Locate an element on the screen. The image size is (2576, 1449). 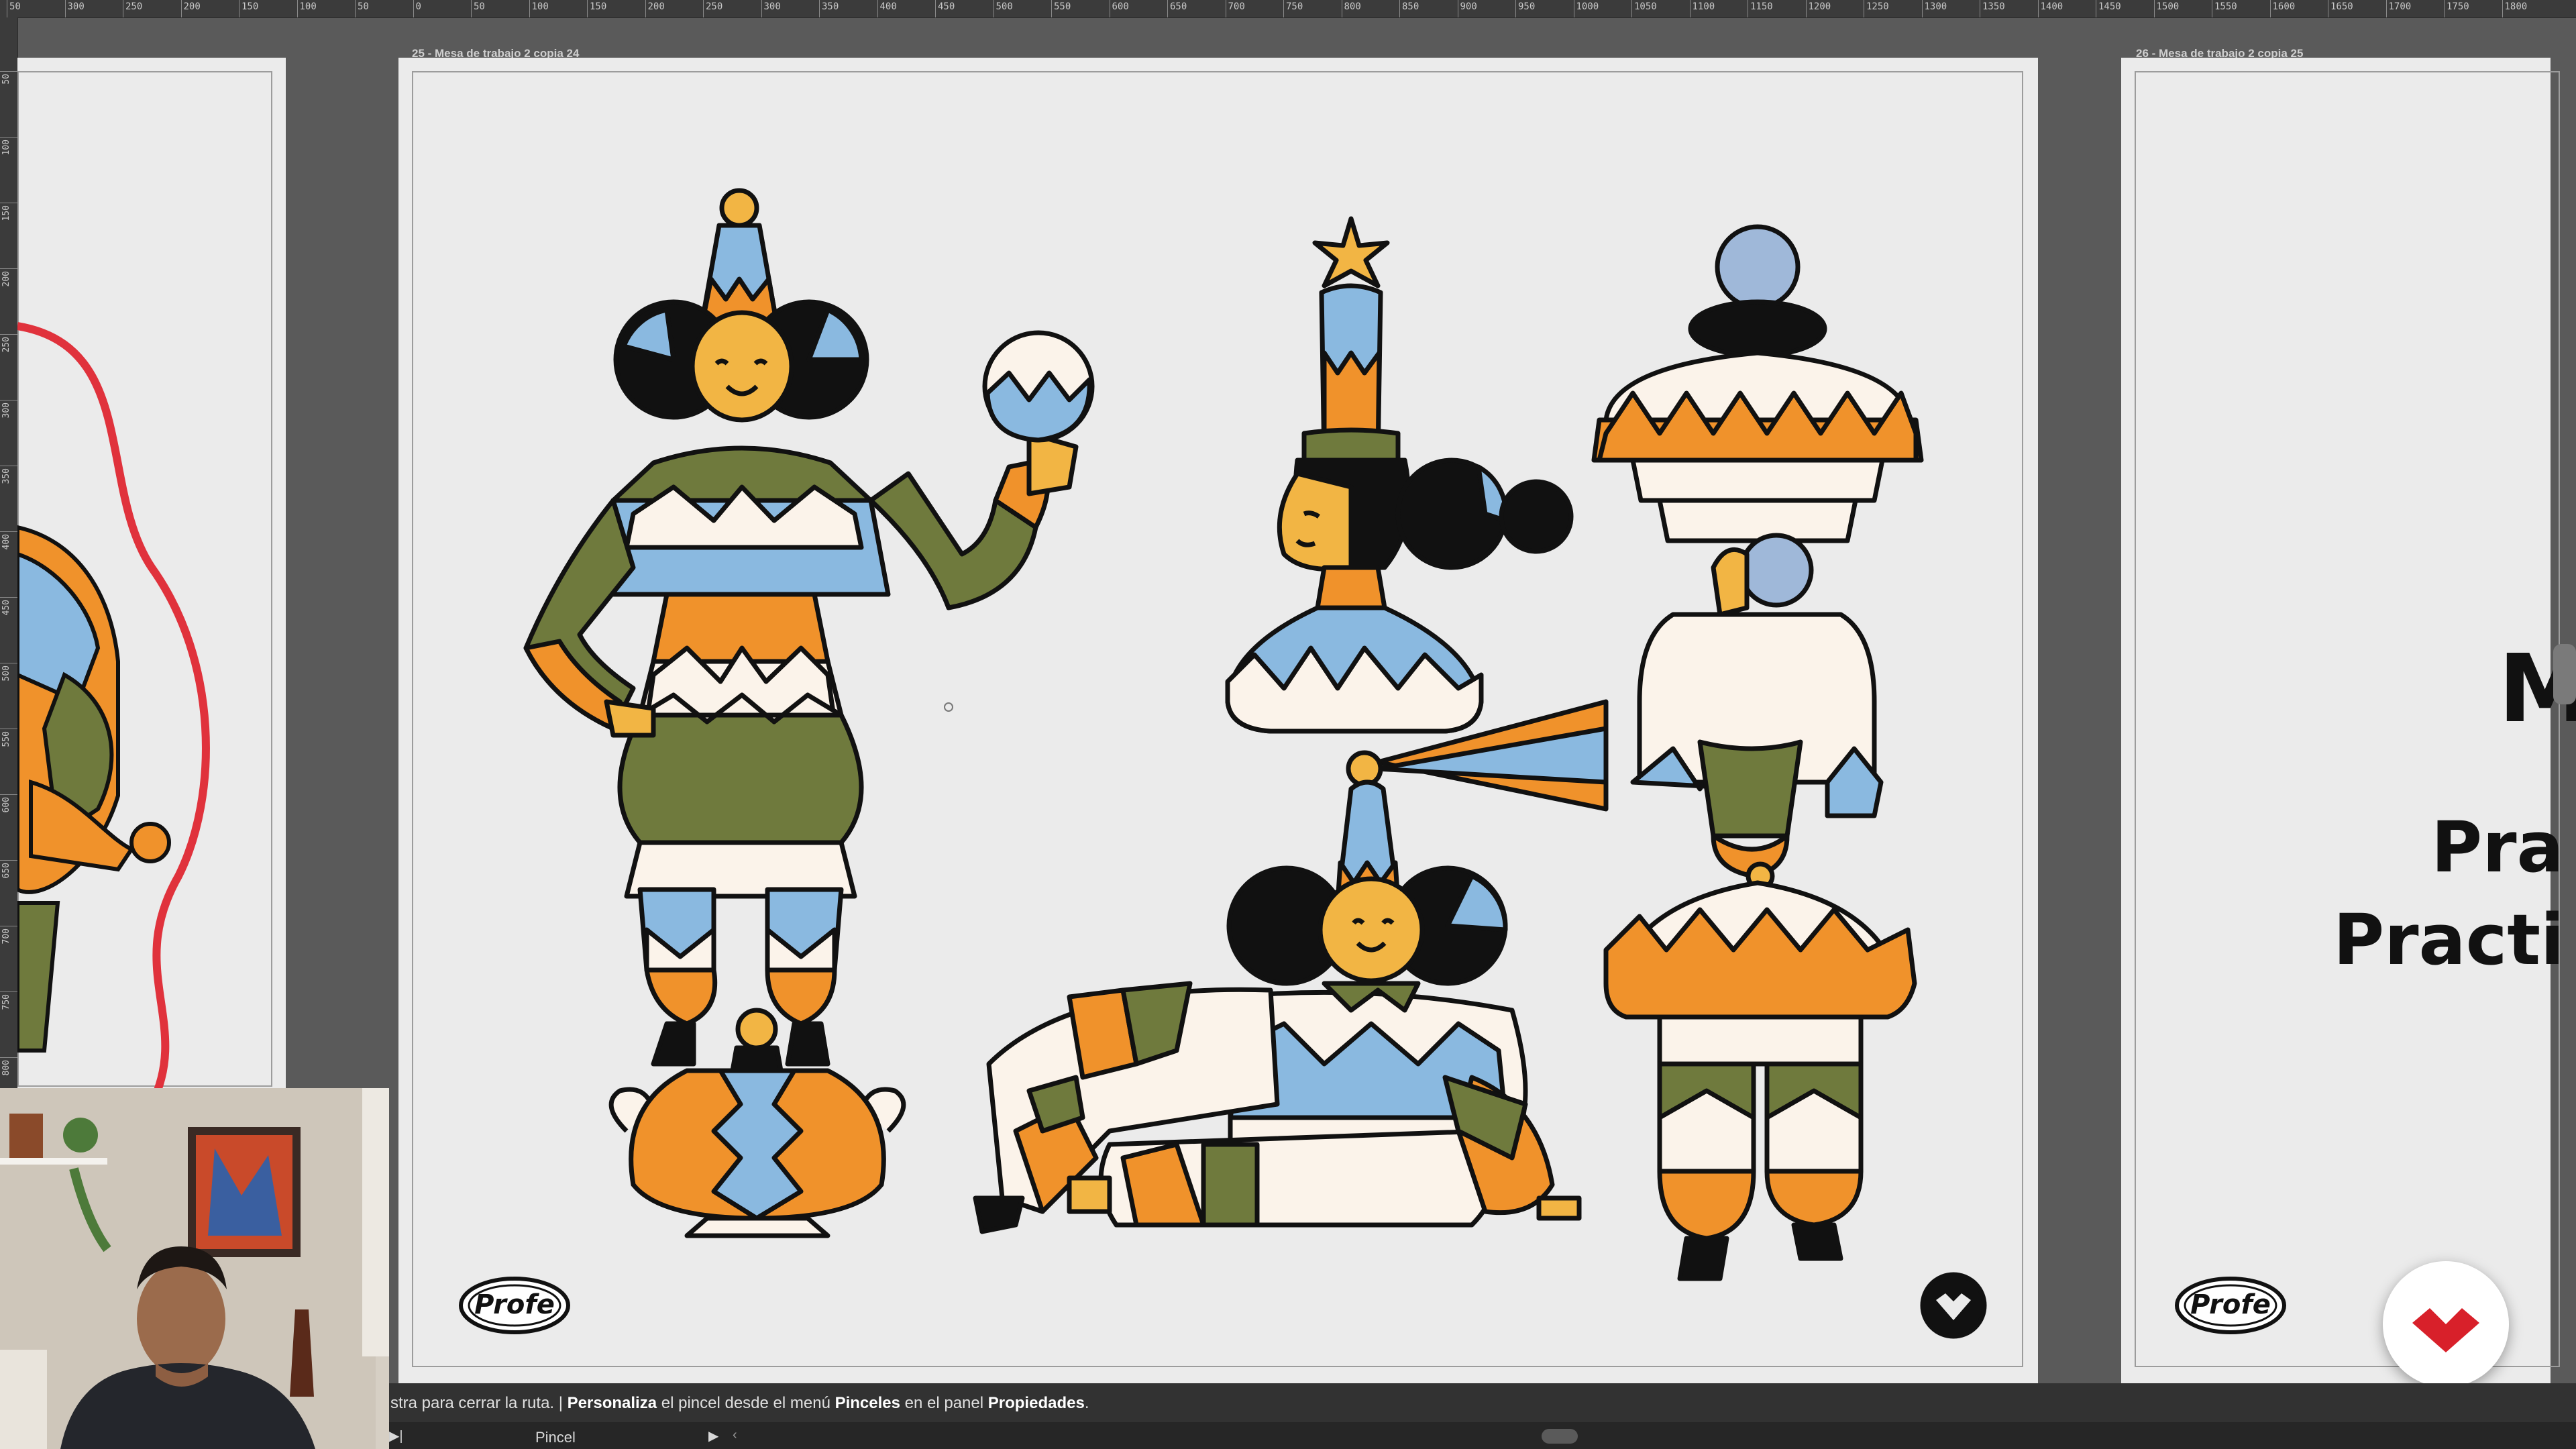
ruler-tick-label: 1700 is located at coordinates (2400, 6).